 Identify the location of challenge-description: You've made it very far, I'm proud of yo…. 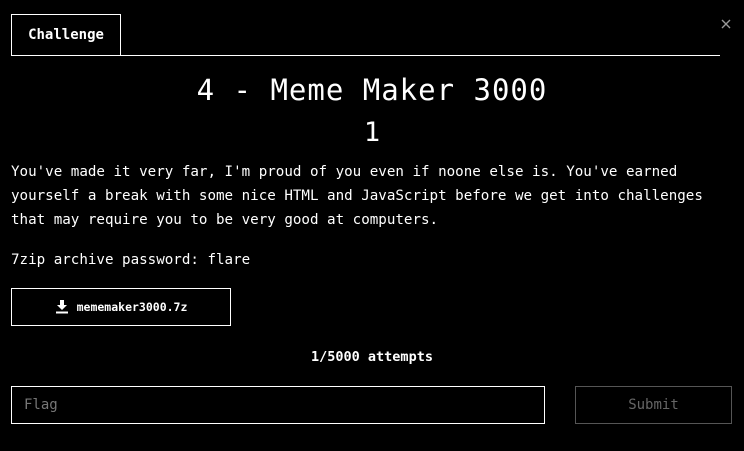
(357, 196).